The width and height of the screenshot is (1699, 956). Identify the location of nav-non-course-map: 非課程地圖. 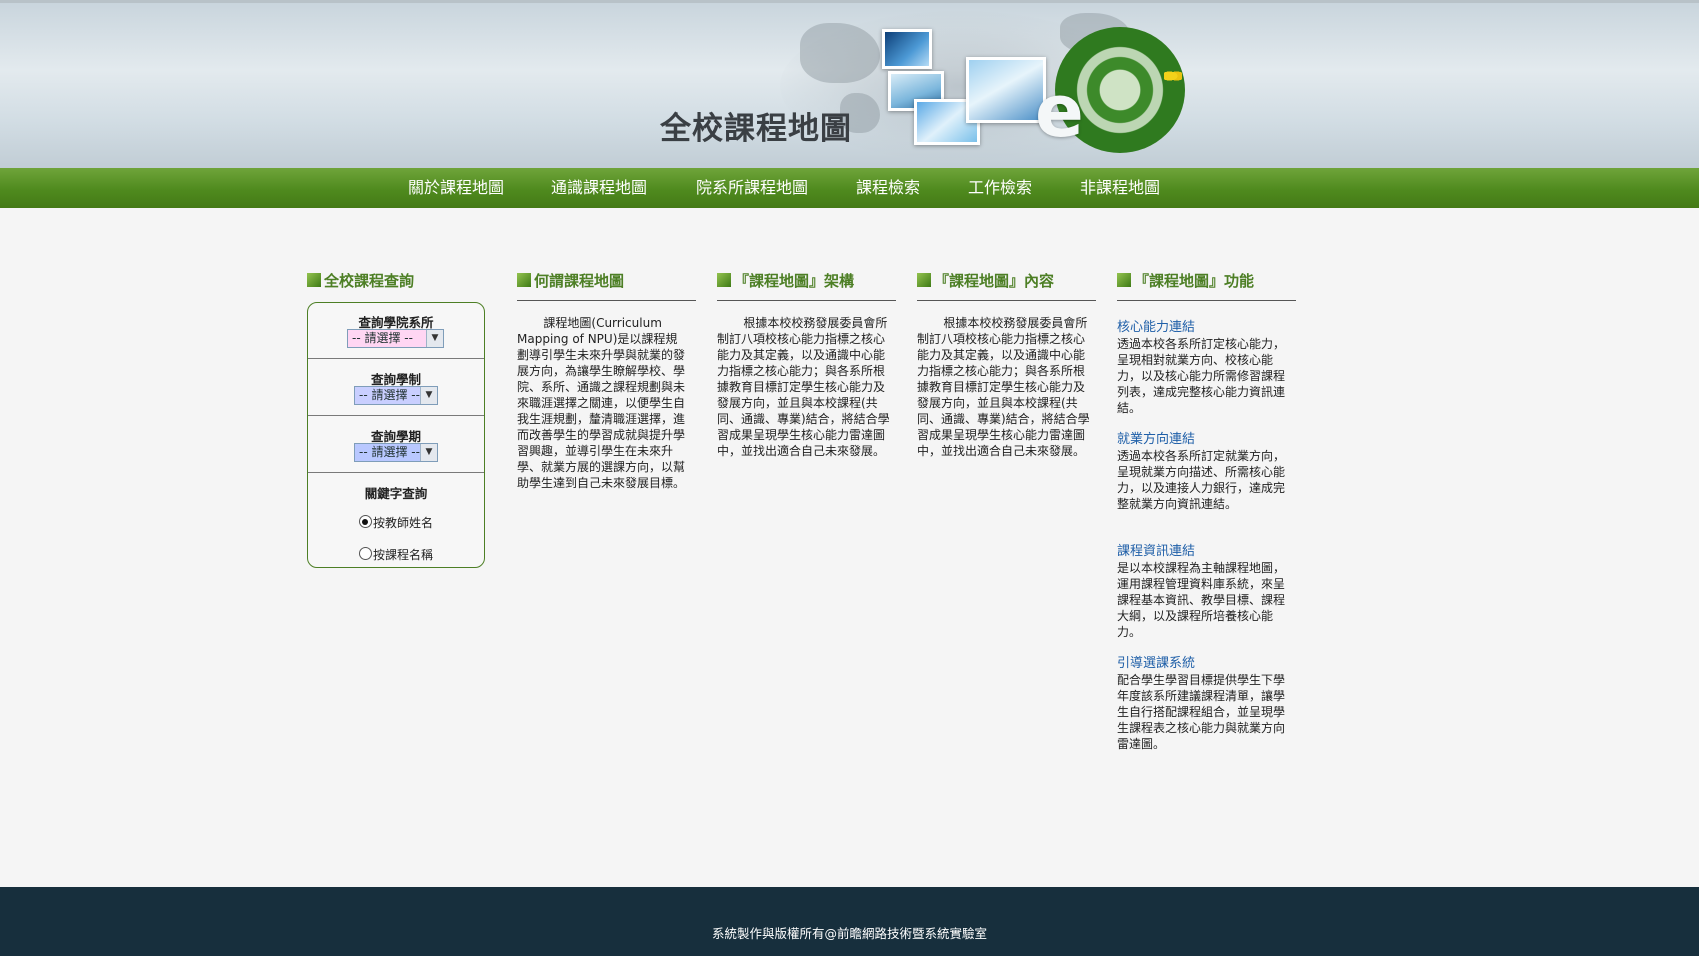
(1120, 188).